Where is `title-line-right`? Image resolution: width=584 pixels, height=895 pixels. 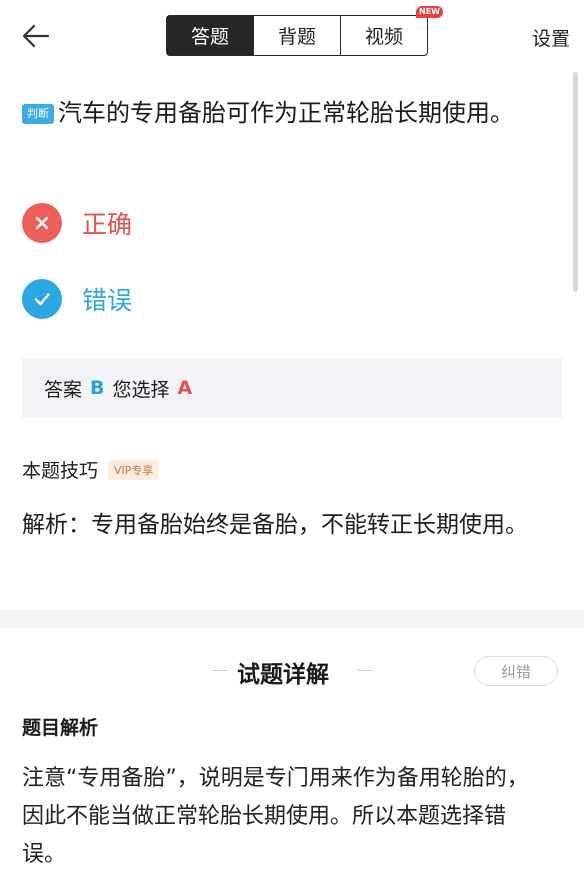
title-line-right is located at coordinates (365, 670).